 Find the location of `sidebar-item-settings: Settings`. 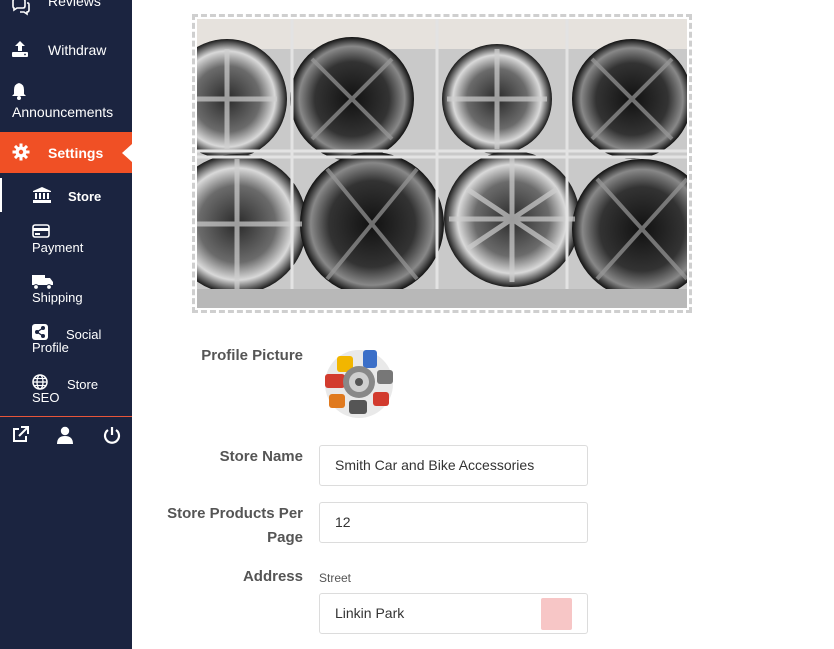

sidebar-item-settings: Settings is located at coordinates (66, 152).